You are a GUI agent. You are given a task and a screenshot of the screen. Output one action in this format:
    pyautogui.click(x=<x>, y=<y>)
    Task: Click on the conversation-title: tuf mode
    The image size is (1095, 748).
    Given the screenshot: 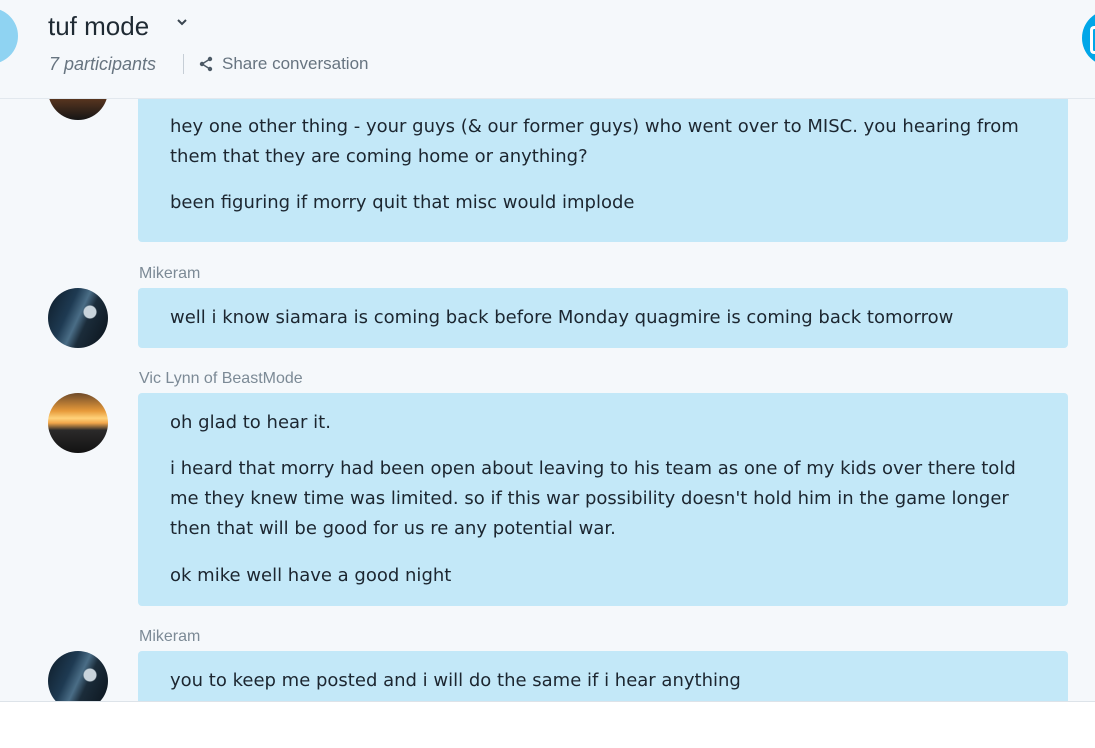 What is the action you would take?
    pyautogui.click(x=98, y=26)
    